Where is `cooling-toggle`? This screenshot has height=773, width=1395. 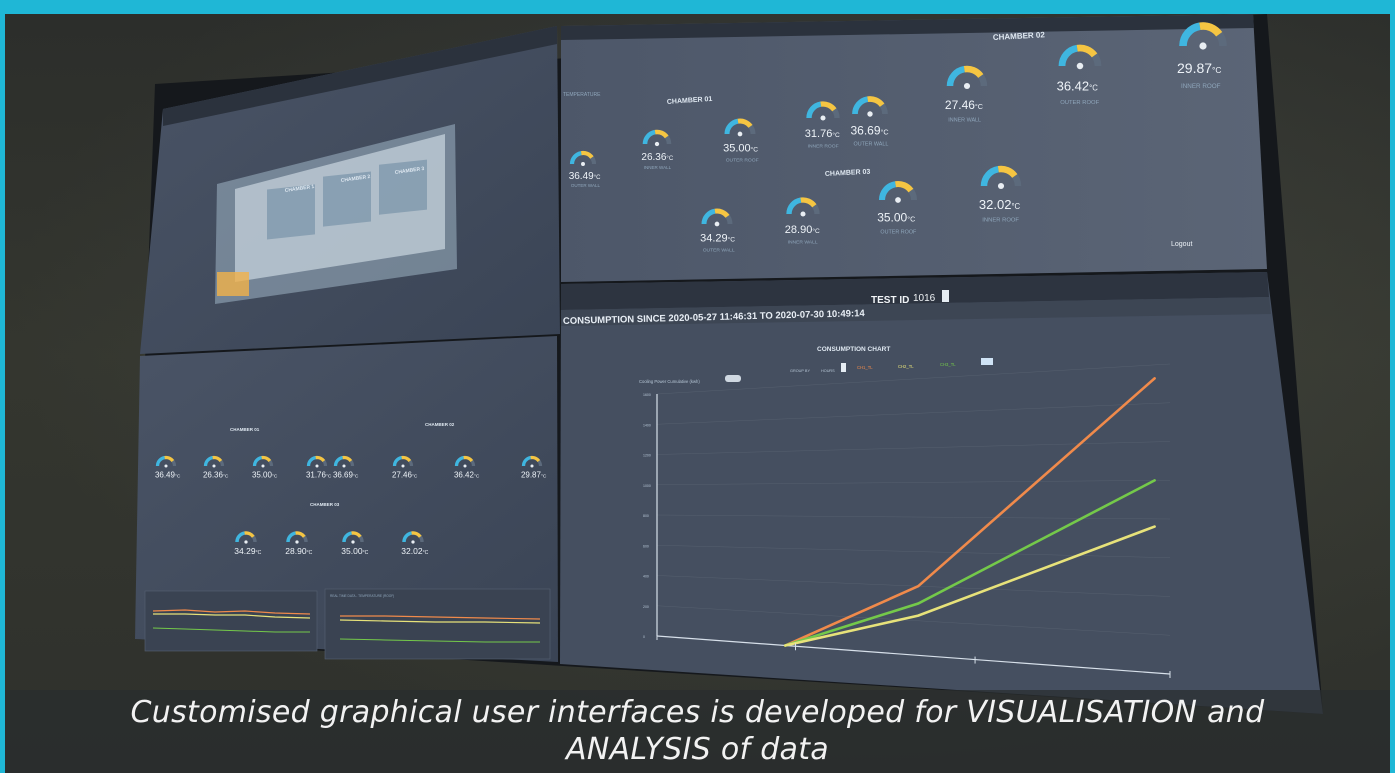 cooling-toggle is located at coordinates (733, 378).